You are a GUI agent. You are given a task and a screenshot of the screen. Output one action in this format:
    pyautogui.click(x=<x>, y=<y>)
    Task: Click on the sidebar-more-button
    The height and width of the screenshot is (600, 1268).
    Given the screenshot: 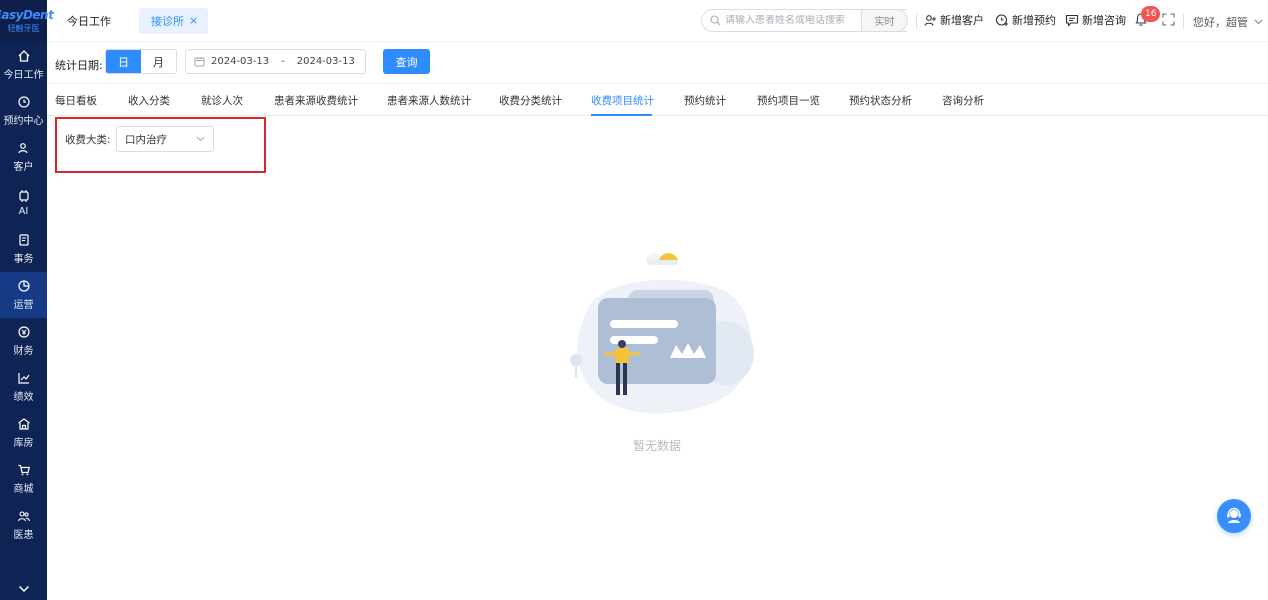 What is the action you would take?
    pyautogui.click(x=23, y=589)
    